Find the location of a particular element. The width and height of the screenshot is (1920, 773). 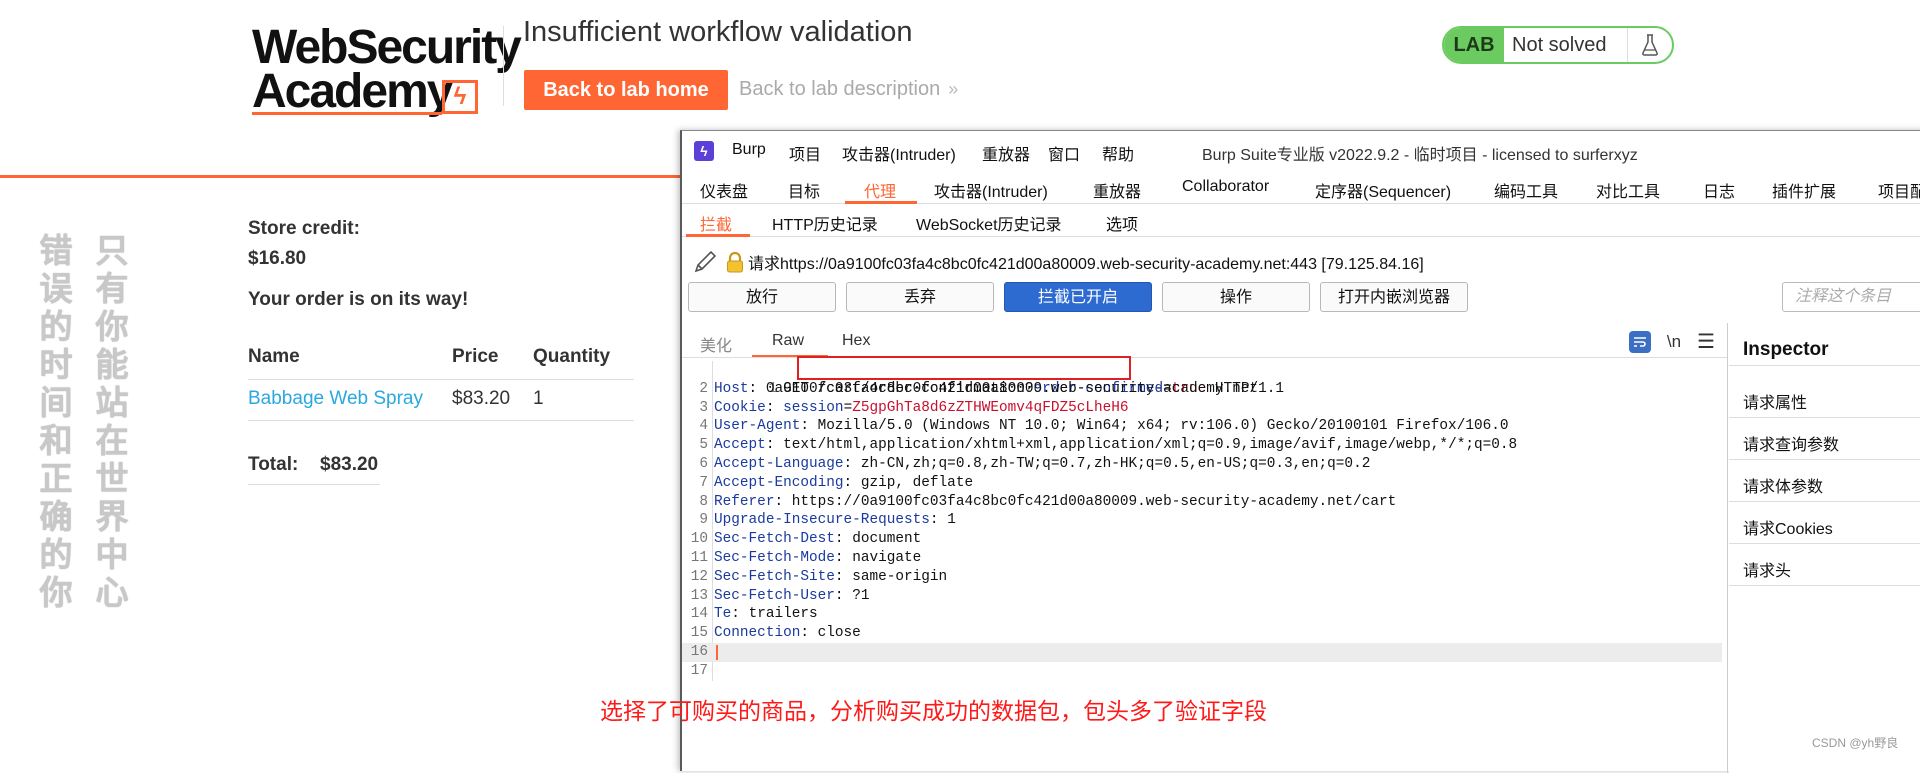

store-credit-value: $16.80 is located at coordinates (277, 258).